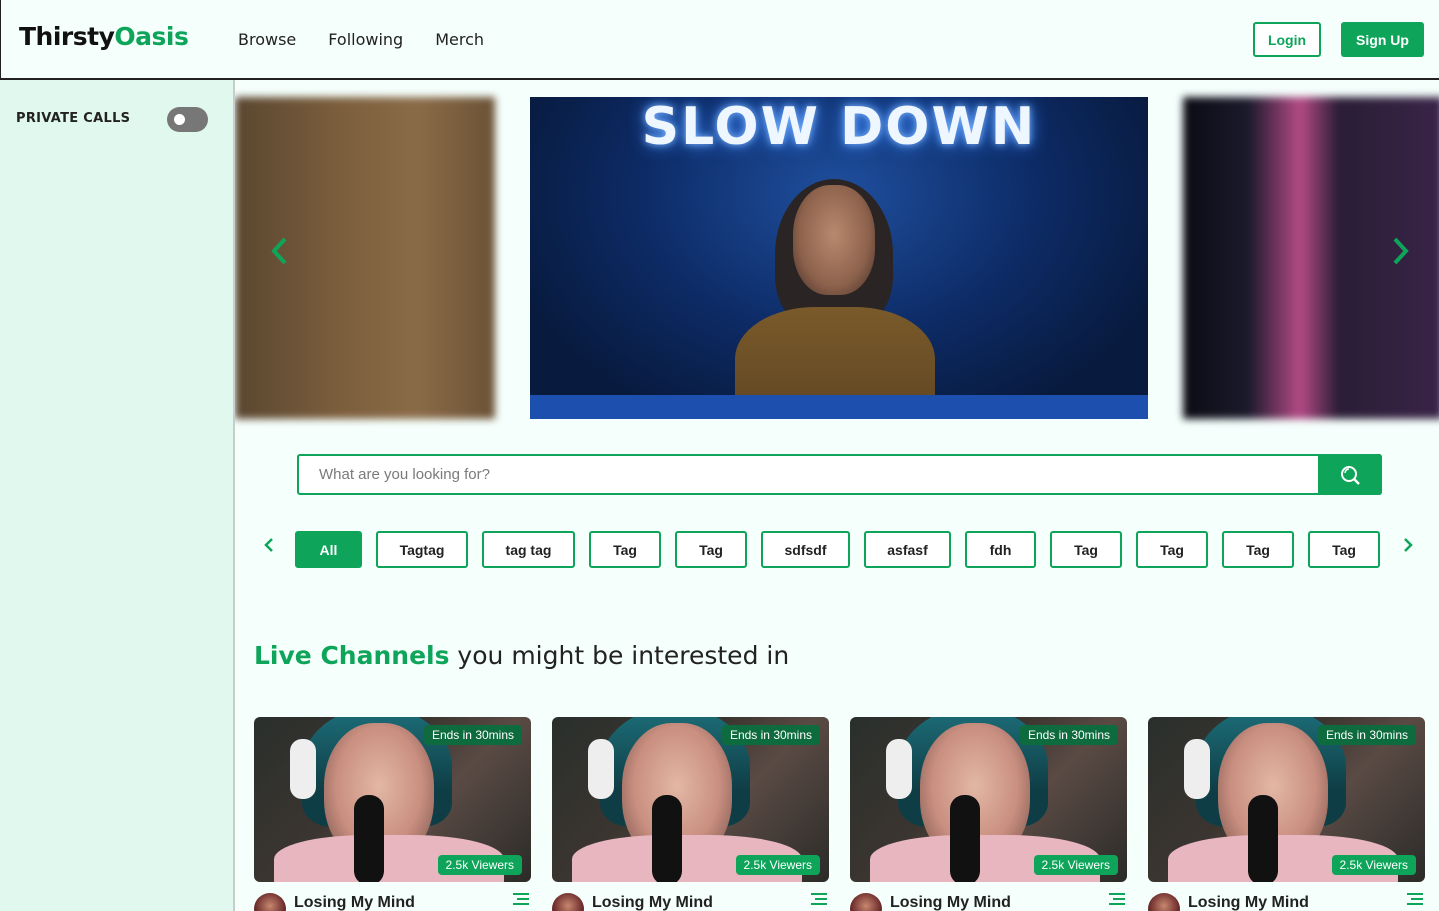  Describe the element at coordinates (179, 119) in the screenshot. I see `toggle-knob` at that location.